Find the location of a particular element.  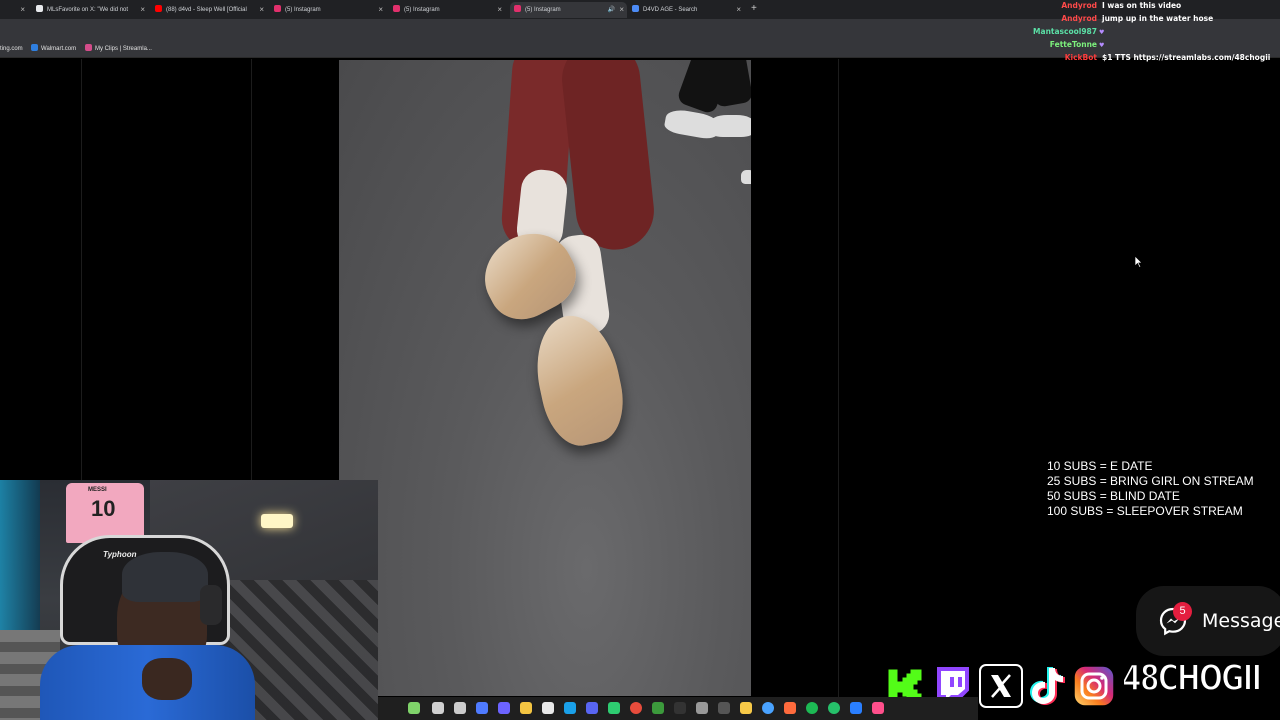

sub-goal: 50 SUBS = BLIND DATE is located at coordinates (1113, 496).